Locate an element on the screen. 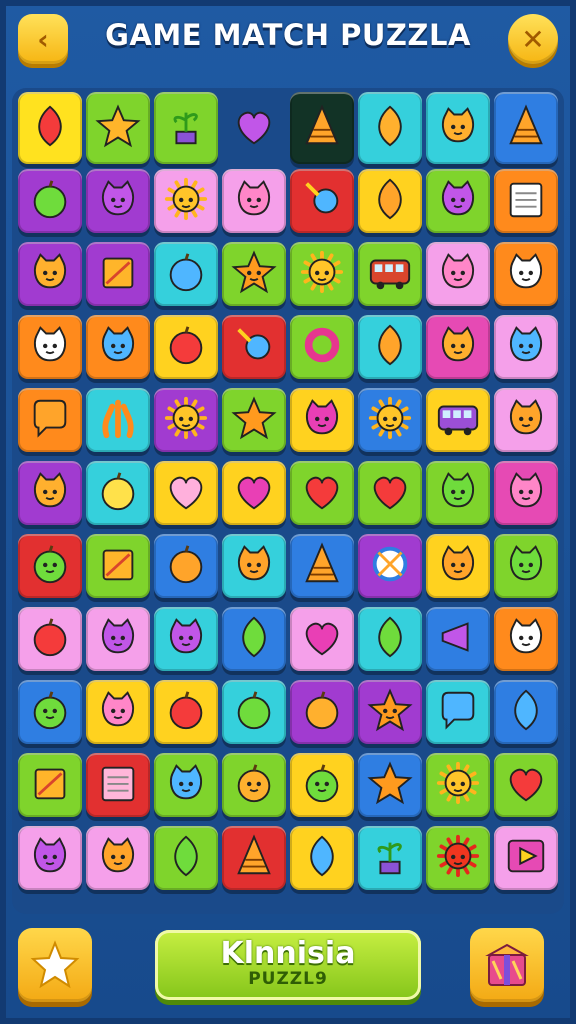 The height and width of the screenshot is (1024, 576). star-icon is located at coordinates (55, 964).